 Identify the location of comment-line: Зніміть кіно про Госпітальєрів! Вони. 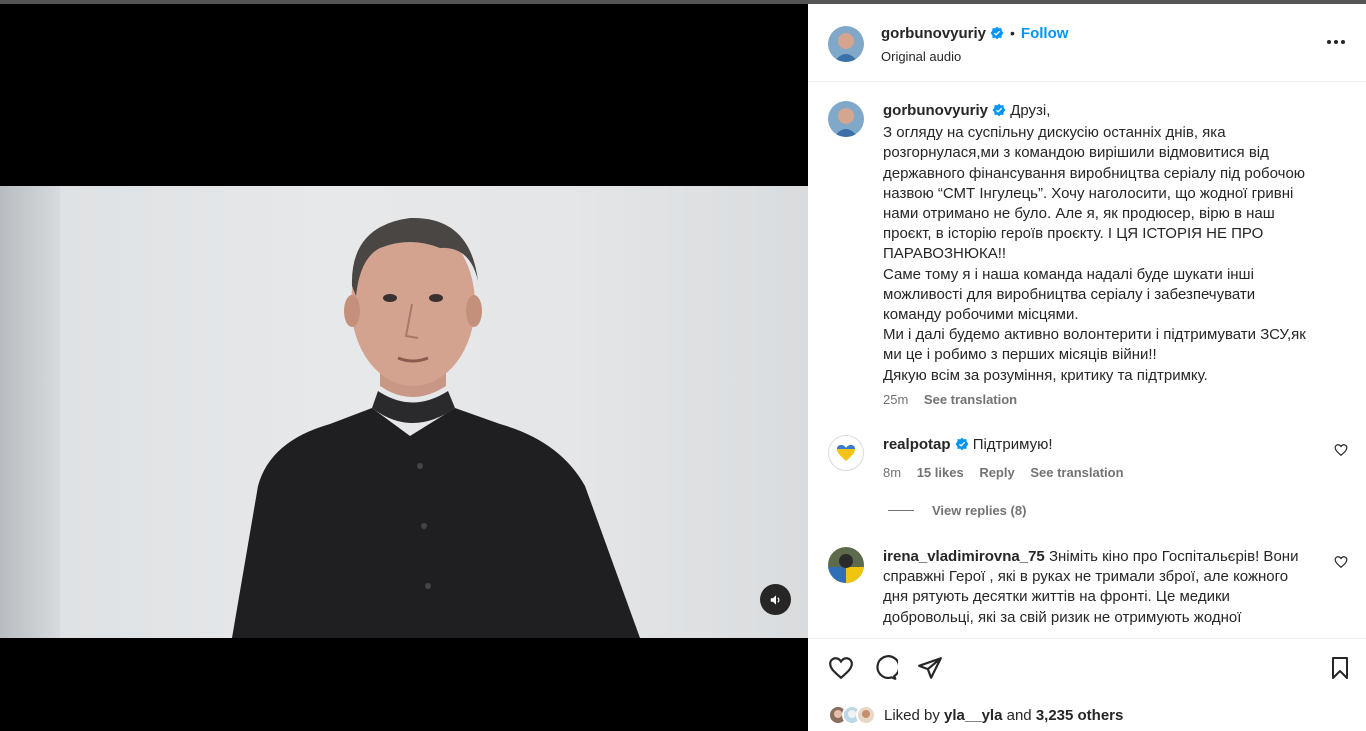
(1173, 556).